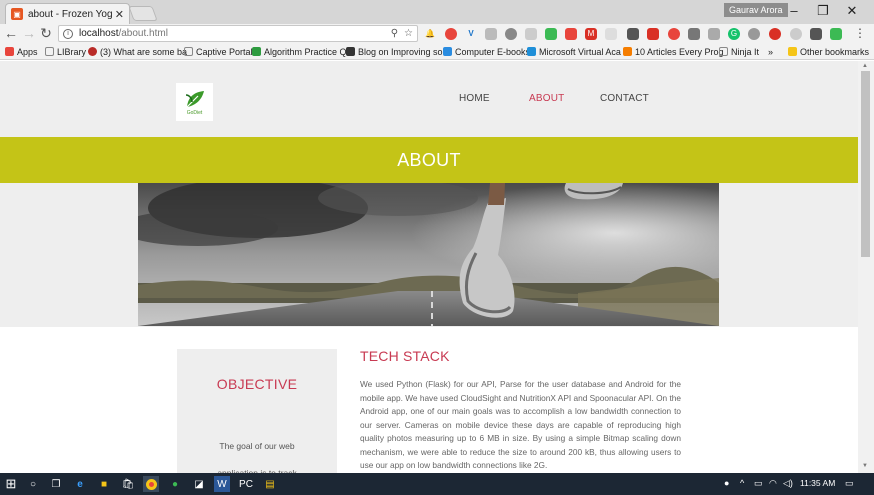 The height and width of the screenshot is (495, 874). What do you see at coordinates (104, 484) in the screenshot?
I see `file-explorer-icon: ■` at bounding box center [104, 484].